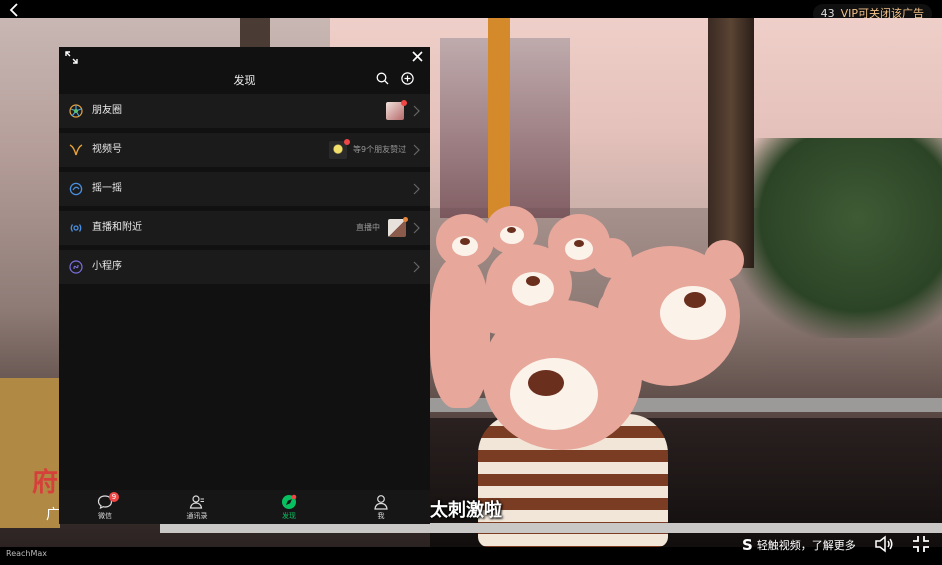 This screenshot has width=942, height=565. Describe the element at coordinates (53, 515) in the screenshot. I see `video-side-white-text: 广` at that location.